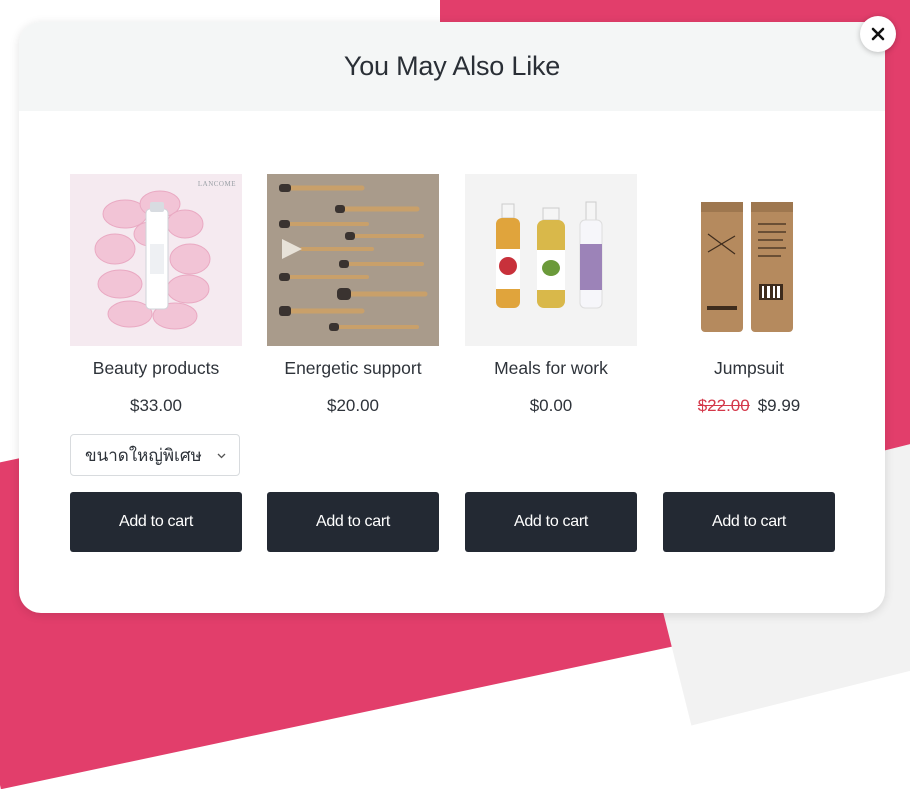 The width and height of the screenshot is (910, 789). I want to click on product-card: Meals for work $0.00 Add to cart, so click(551, 363).